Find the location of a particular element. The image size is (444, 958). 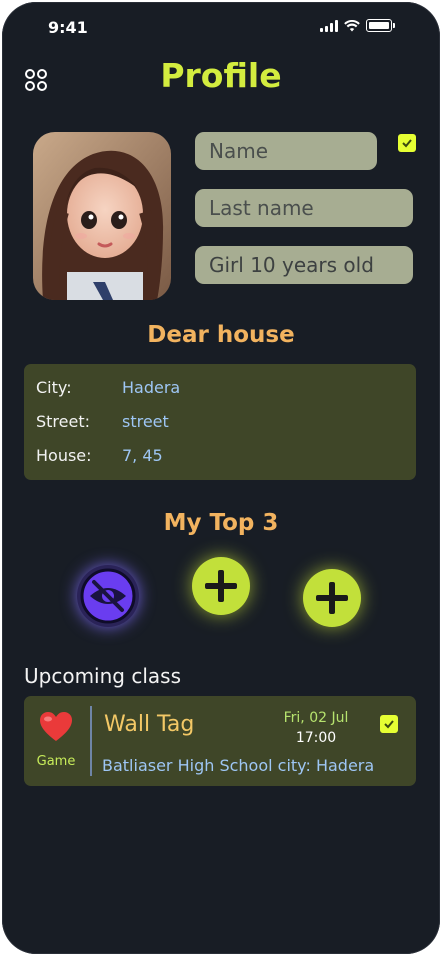

address-label: City: is located at coordinates (54, 387).